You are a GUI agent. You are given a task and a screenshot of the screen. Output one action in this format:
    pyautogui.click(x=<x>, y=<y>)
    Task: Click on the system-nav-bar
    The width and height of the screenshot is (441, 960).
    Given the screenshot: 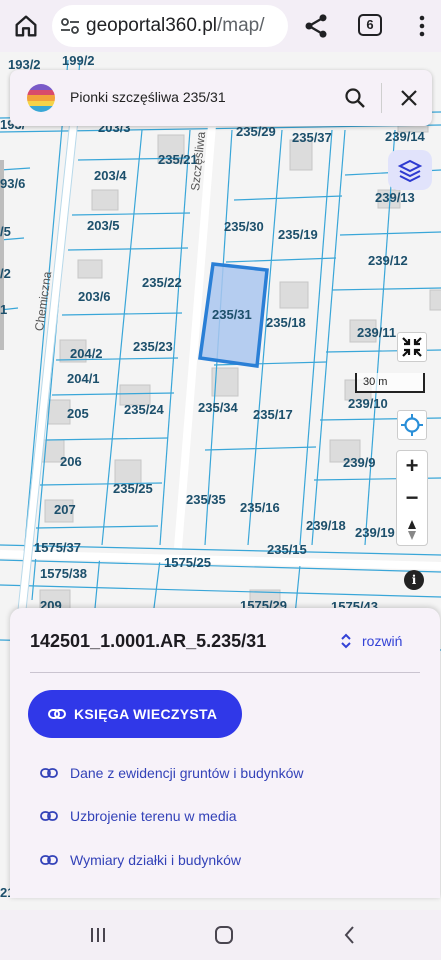 What is the action you would take?
    pyautogui.click(x=220, y=935)
    